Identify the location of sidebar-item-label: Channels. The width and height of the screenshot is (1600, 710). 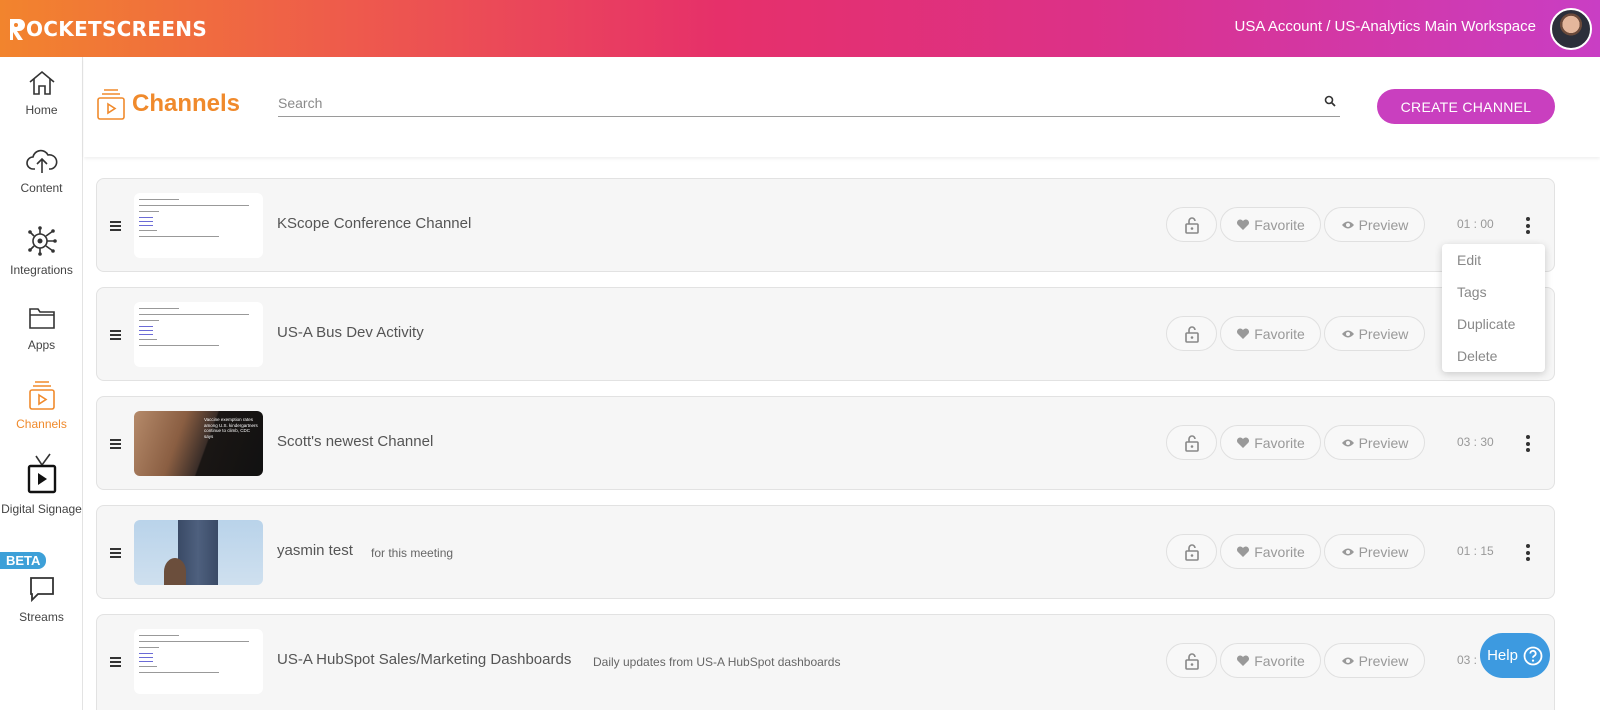
(41, 424).